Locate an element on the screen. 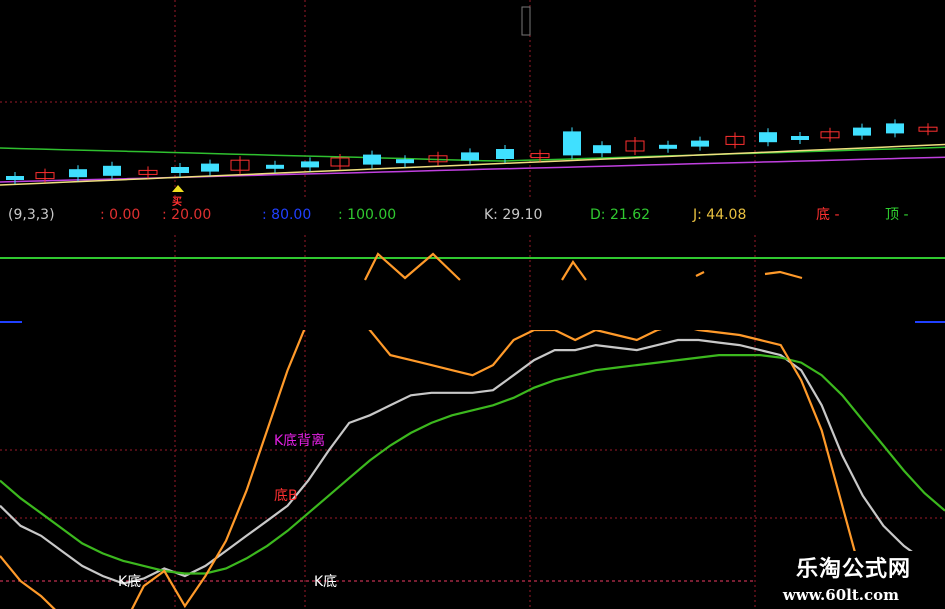 Image resolution: width=945 pixels, height=609 pixels. header-level-80: : 80.00 is located at coordinates (286, 215).